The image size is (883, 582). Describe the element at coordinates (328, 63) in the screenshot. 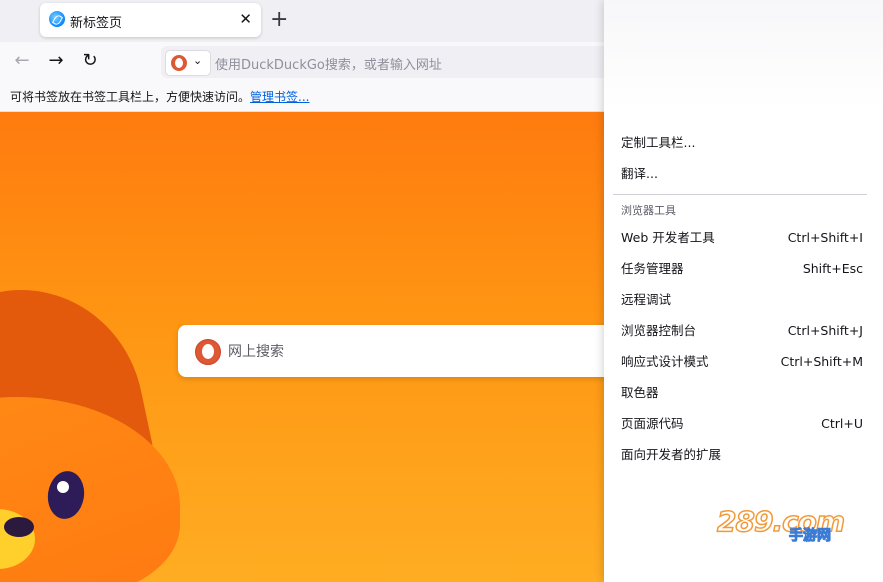

I see `url-input-placeholder: 使用DuckDuckGo搜索，或者输入网址` at that location.